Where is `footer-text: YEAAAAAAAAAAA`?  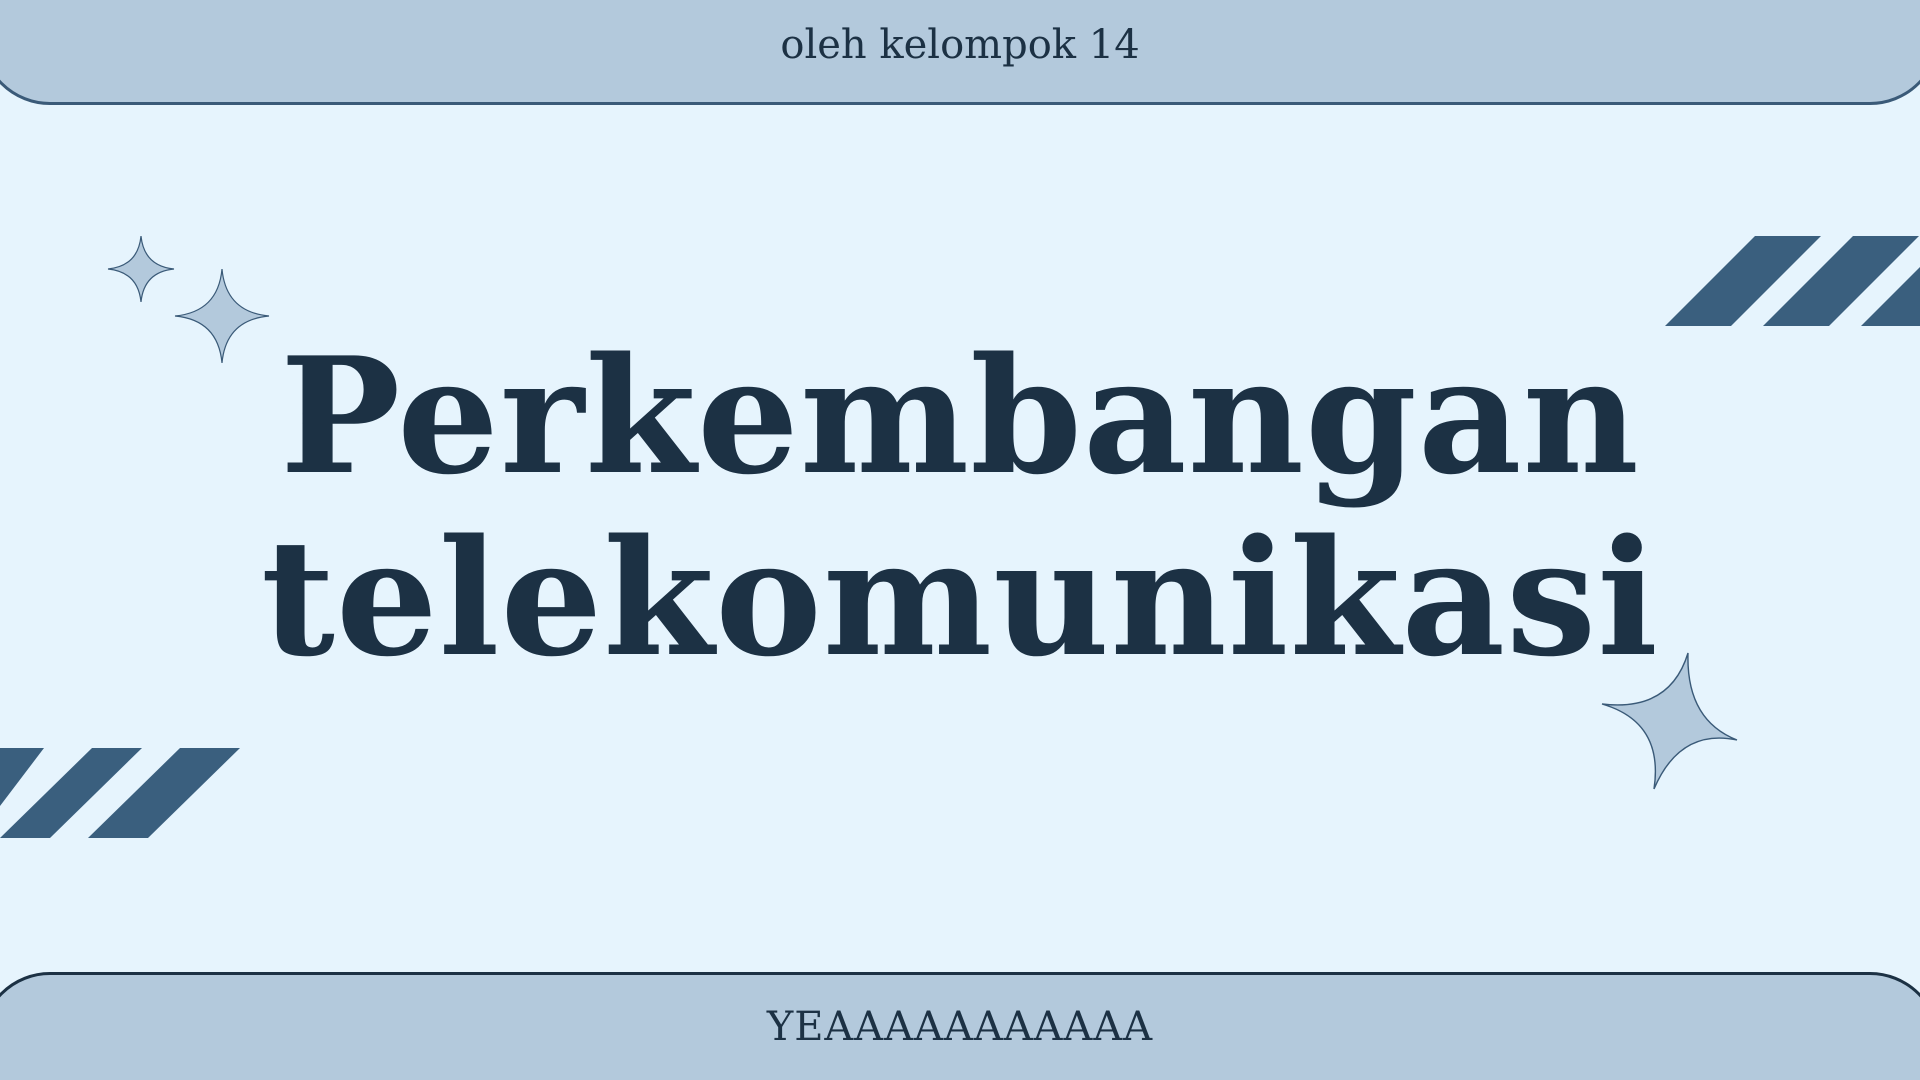 footer-text: YEAAAAAAAAAAA is located at coordinates (960, 1027).